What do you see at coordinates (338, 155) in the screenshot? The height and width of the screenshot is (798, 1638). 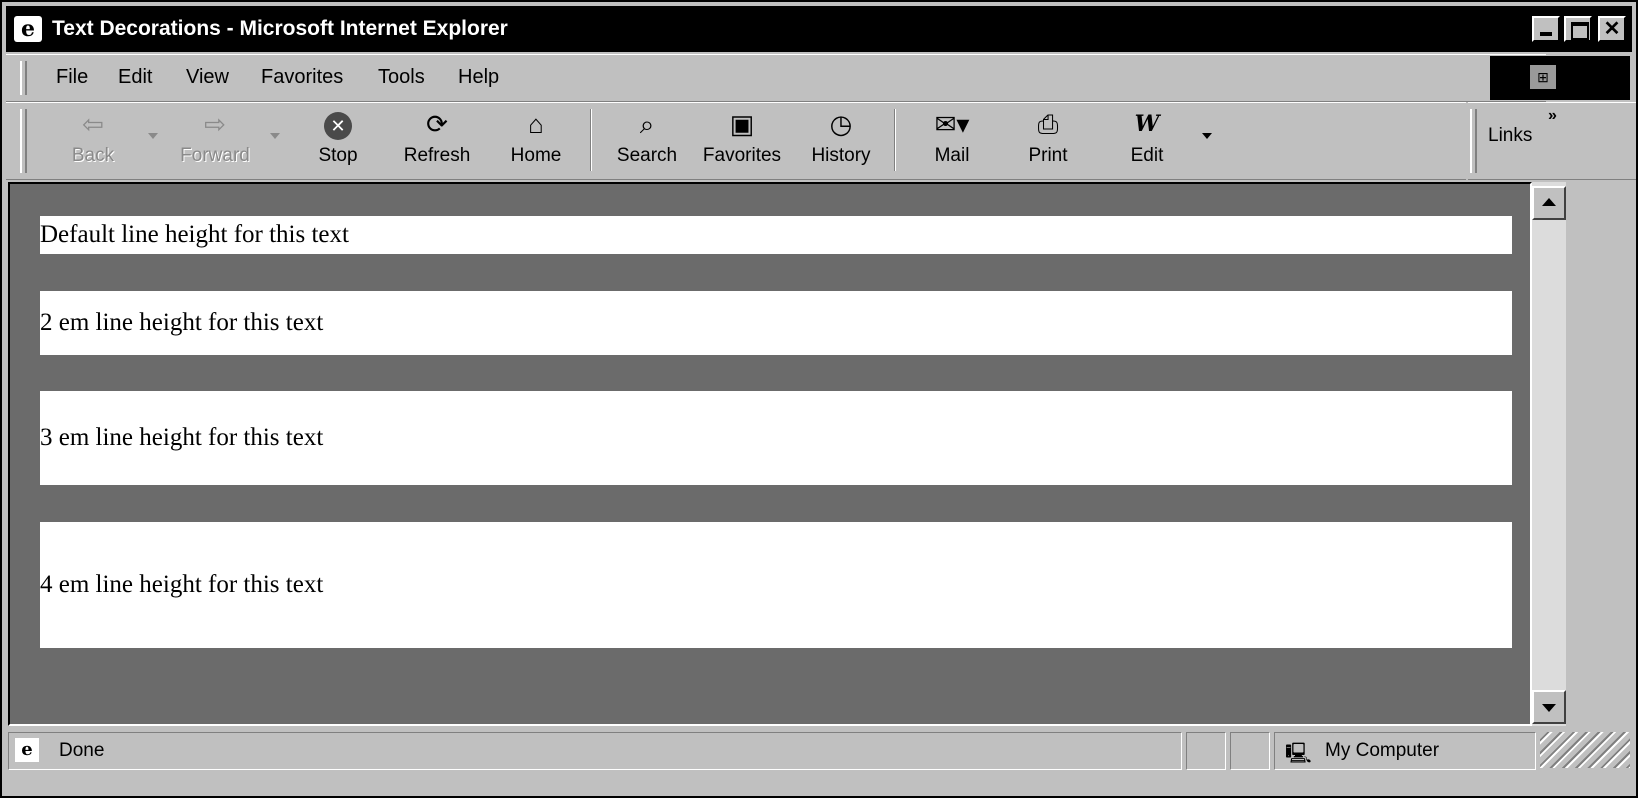 I see `stop-label: Stop` at bounding box center [338, 155].